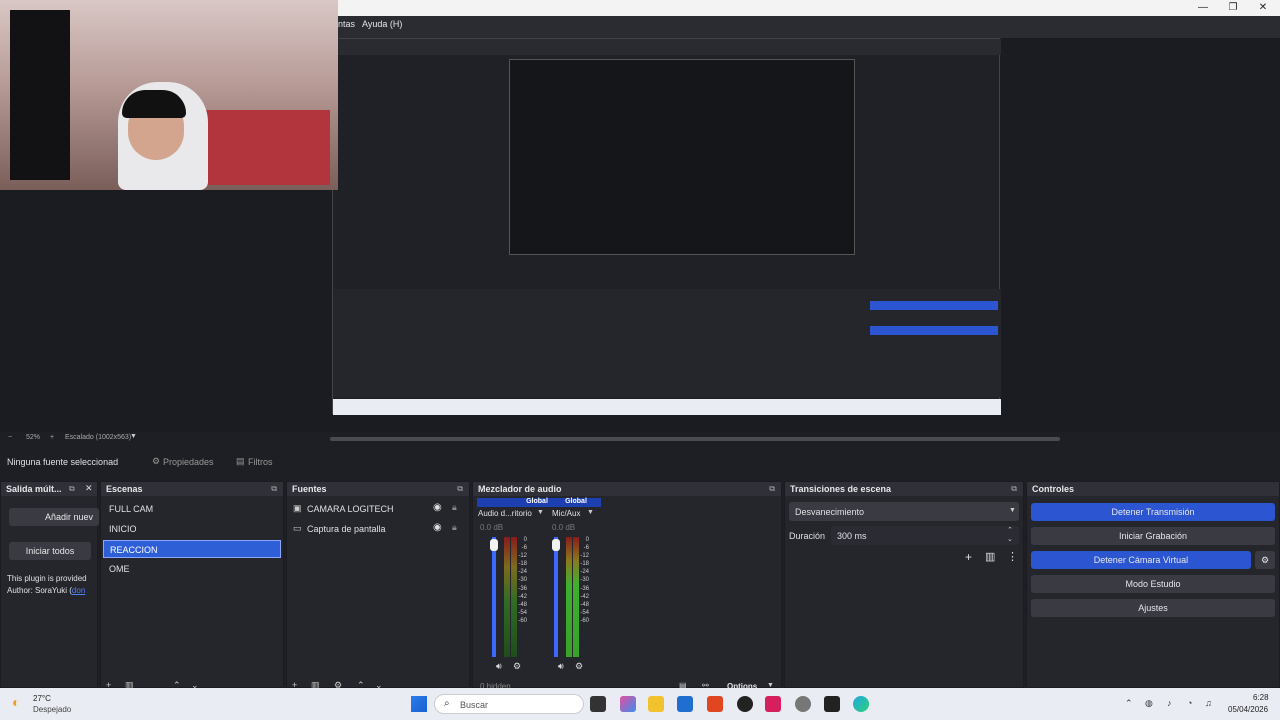 The width and height of the screenshot is (1280, 720). I want to click on close-dock-icon: ✕, so click(89, 488).